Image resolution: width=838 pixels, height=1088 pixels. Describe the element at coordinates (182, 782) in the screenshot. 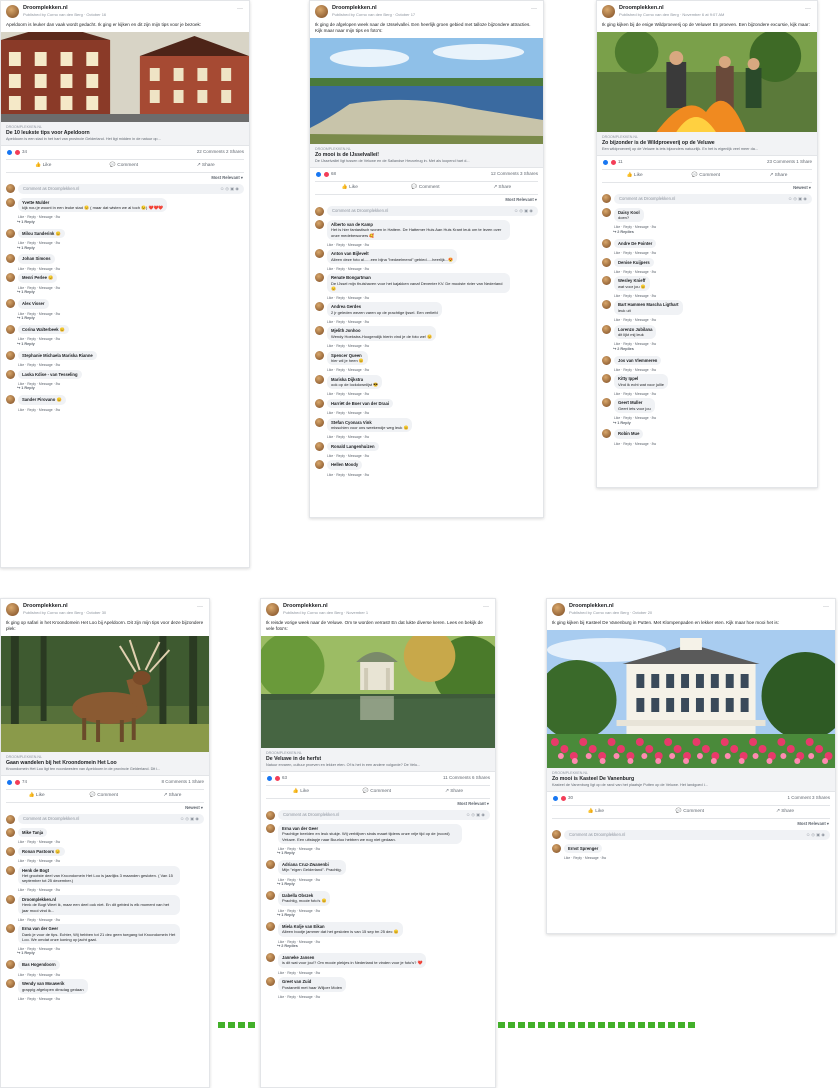

I see `comment-share-count: 8 Comments 1 Share` at that location.